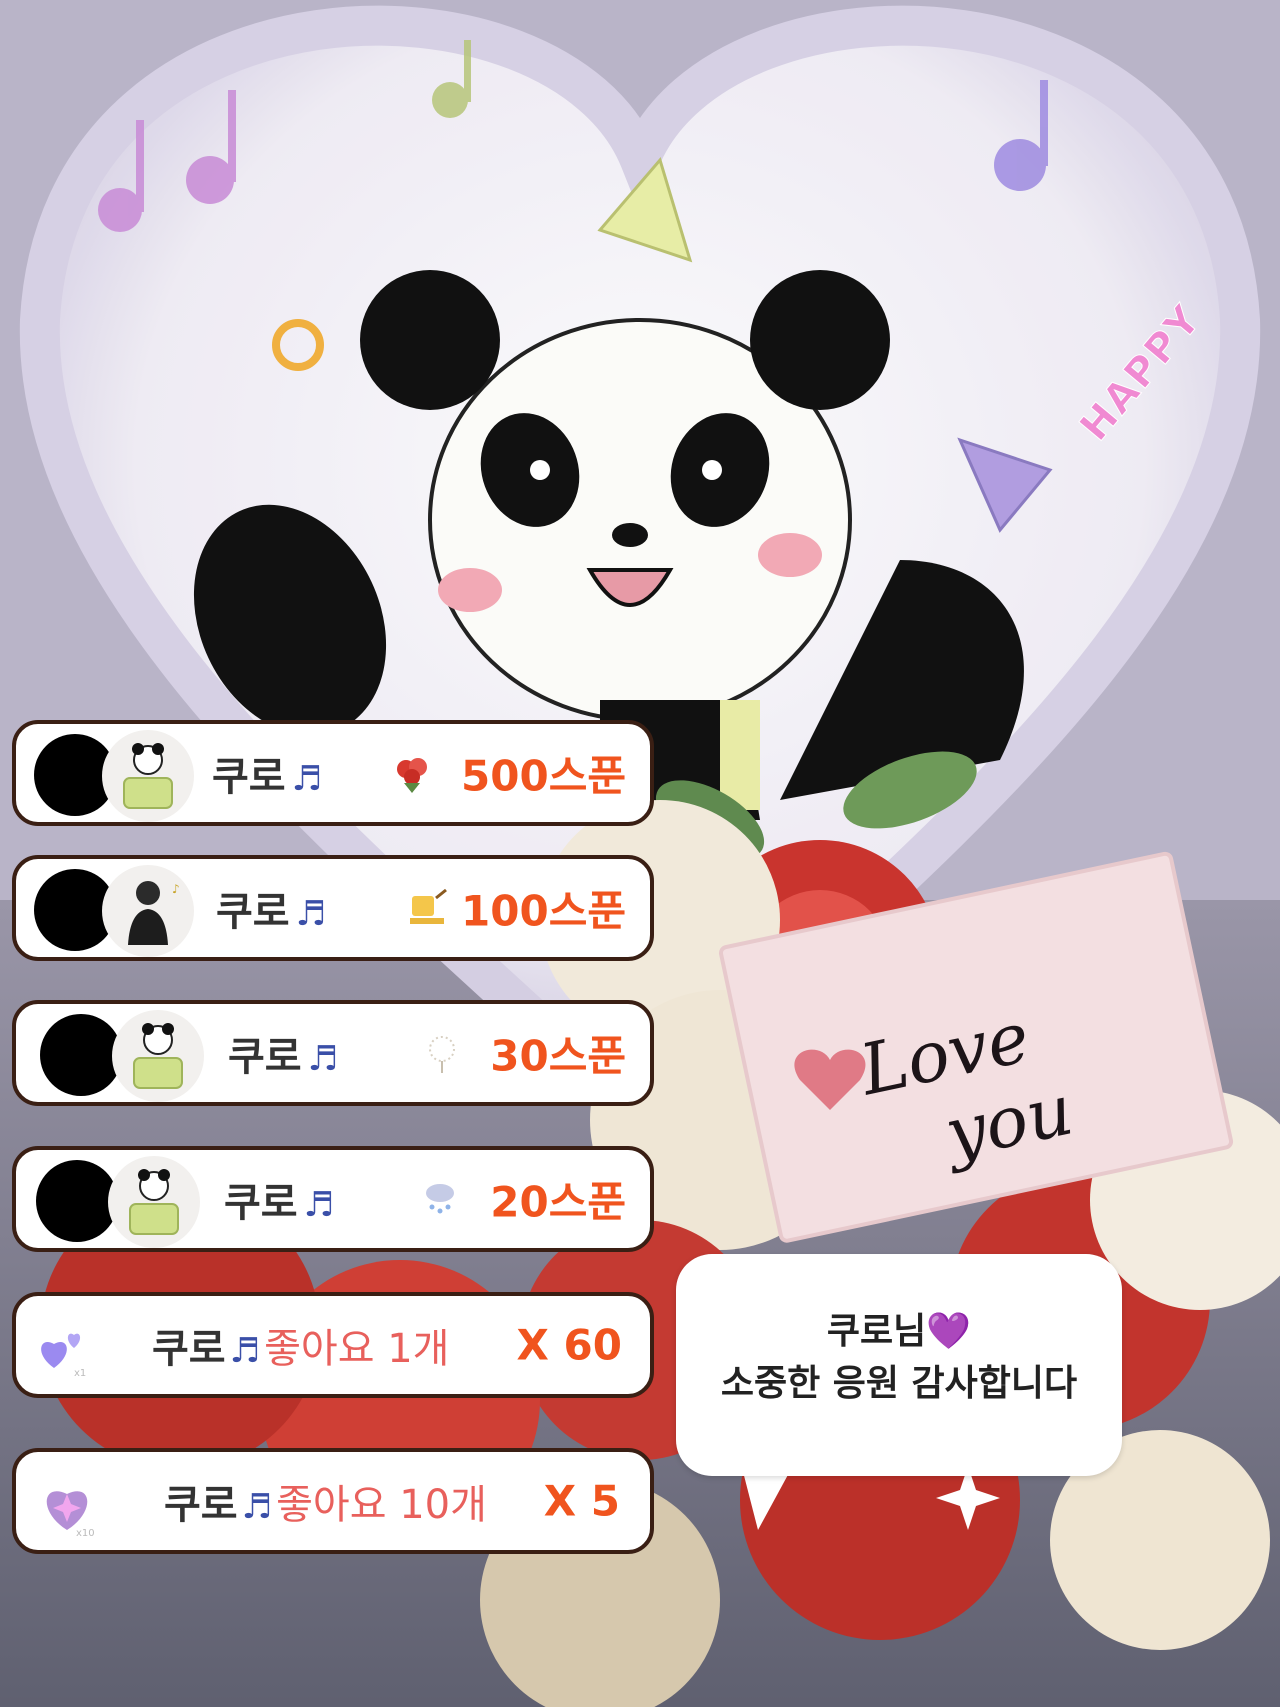 This screenshot has height=1707, width=1280. What do you see at coordinates (80, 1373) in the screenshot?
I see `svg-text: x1` at bounding box center [80, 1373].